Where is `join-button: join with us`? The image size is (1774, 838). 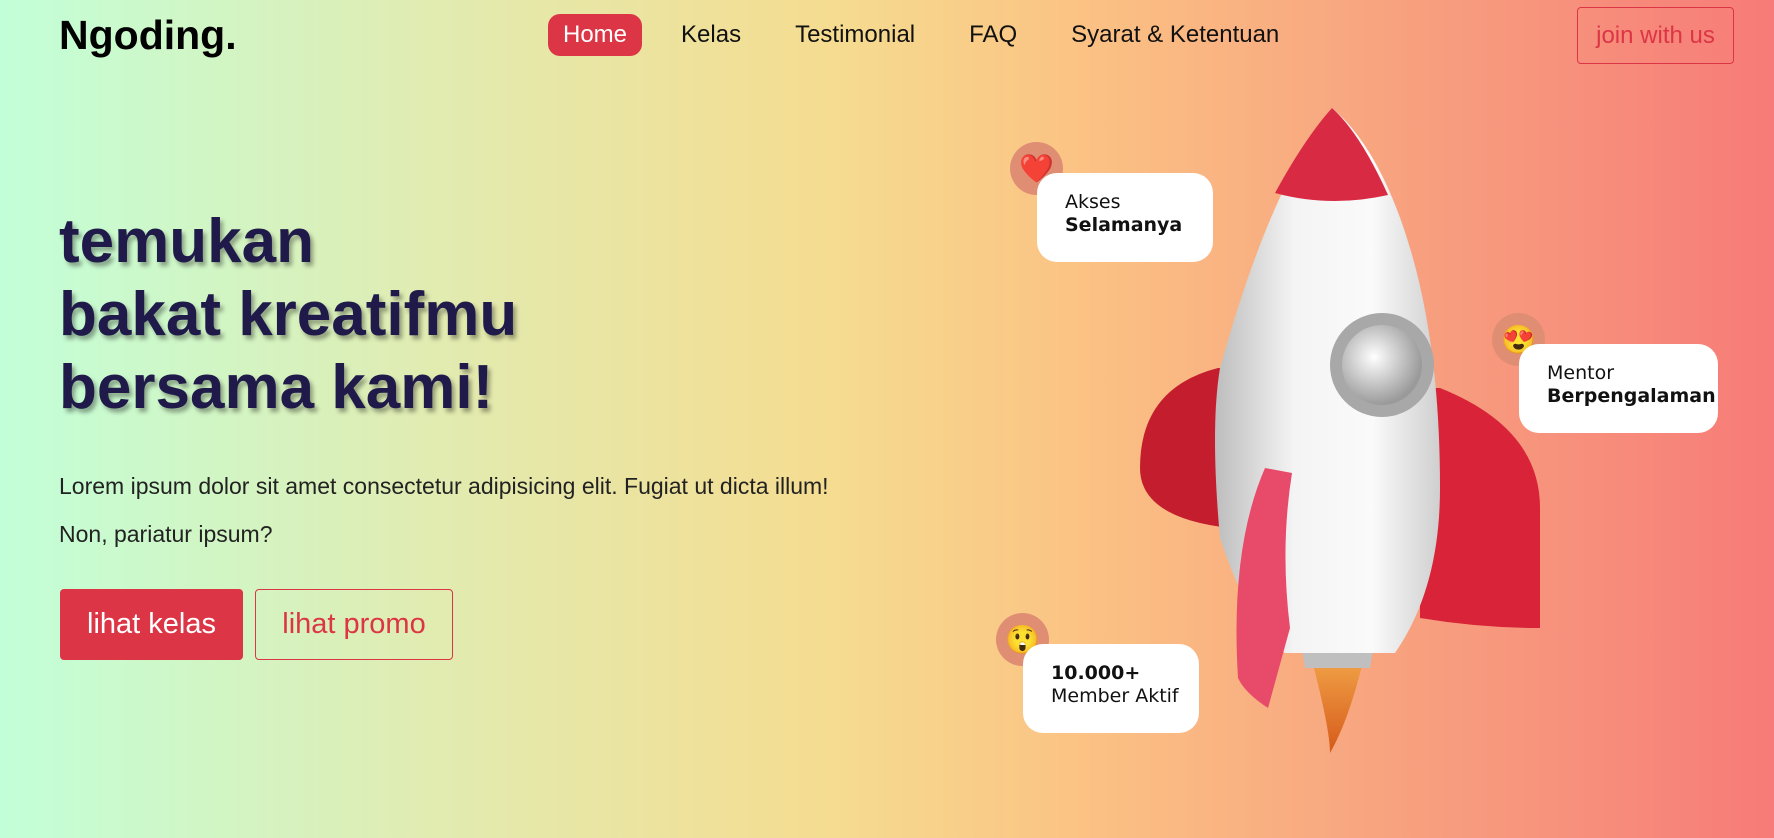
join-button: join with us is located at coordinates (1655, 35).